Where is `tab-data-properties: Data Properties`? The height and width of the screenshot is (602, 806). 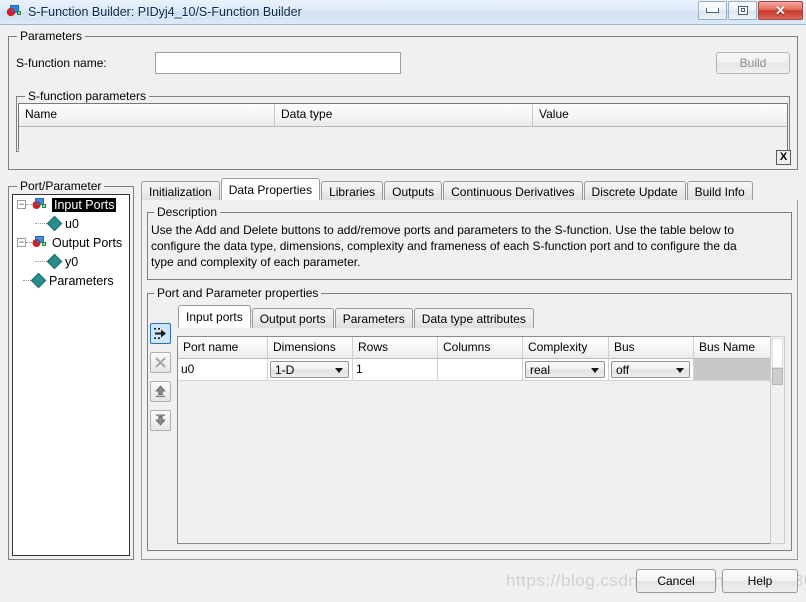
tab-data-properties: Data Properties is located at coordinates (270, 189).